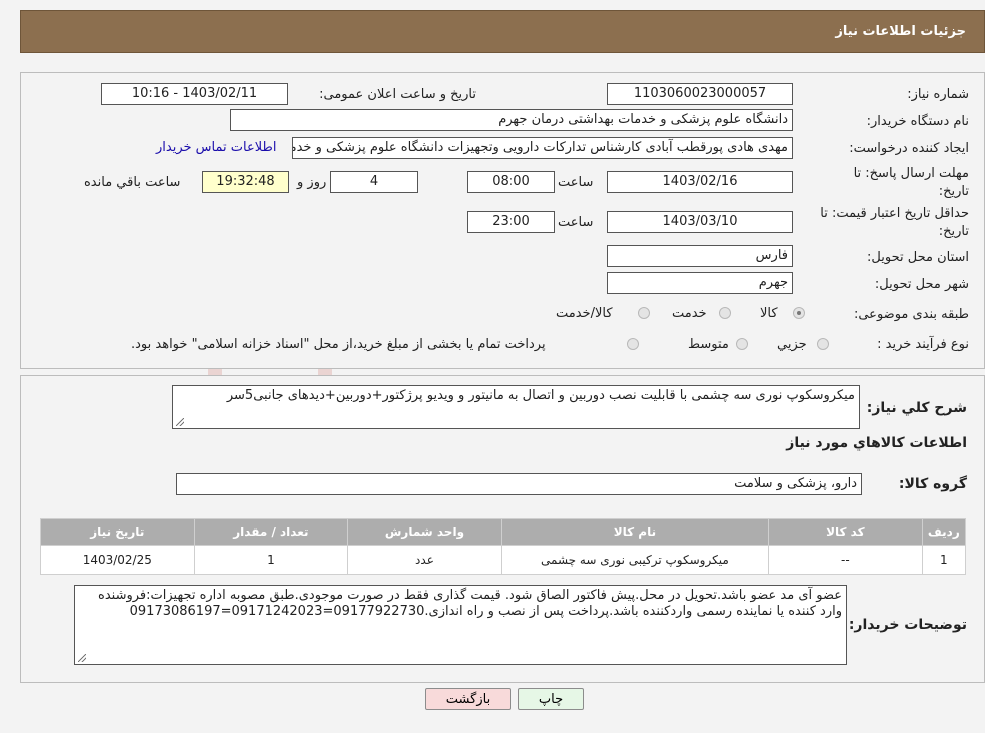 The width and height of the screenshot is (985, 733). What do you see at coordinates (921, 284) in the screenshot?
I see `city-label: شهر محل تحویل:` at bounding box center [921, 284].